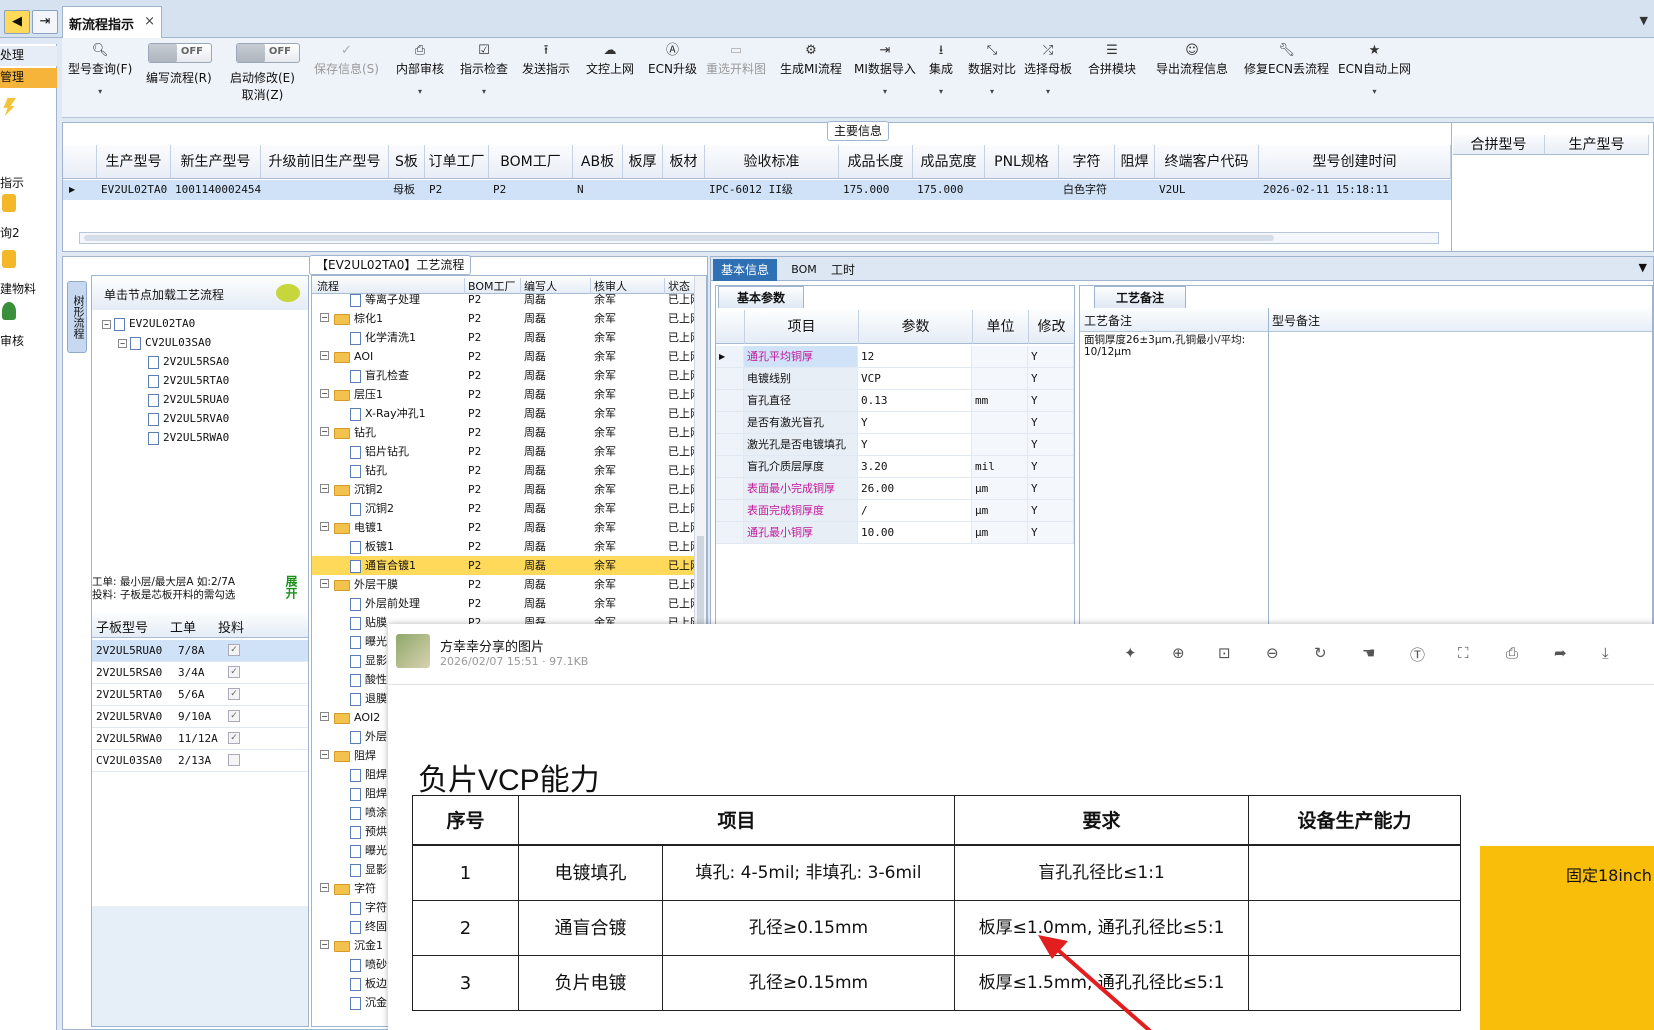 Image resolution: width=1654 pixels, height=1030 pixels. Describe the element at coordinates (122, 626) in the screenshot. I see `column-header: 子板型号` at that location.